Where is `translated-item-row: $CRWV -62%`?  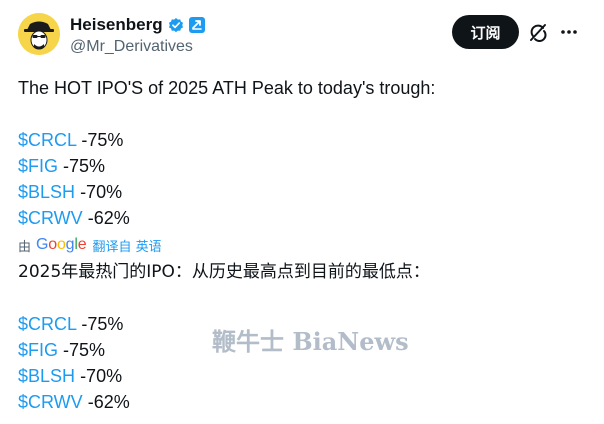
translated-item-row: $CRWV -62% is located at coordinates (74, 402).